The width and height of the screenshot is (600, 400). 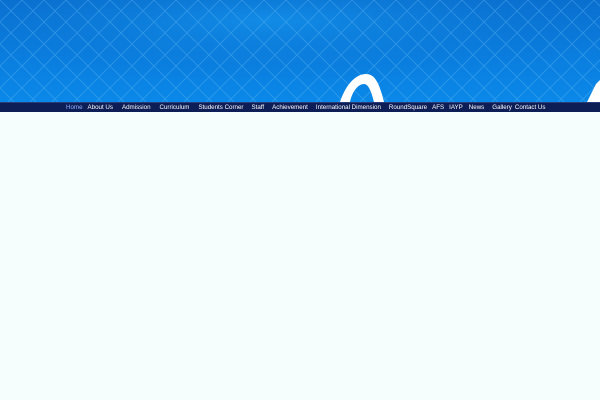 I want to click on nav-contact-us: Contact Us, so click(x=530, y=108).